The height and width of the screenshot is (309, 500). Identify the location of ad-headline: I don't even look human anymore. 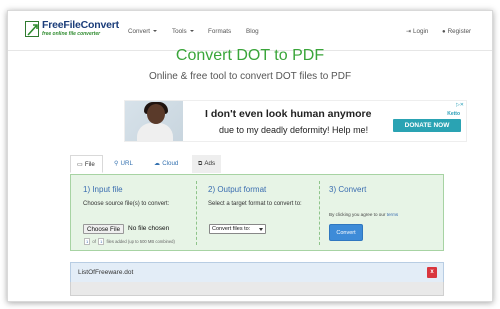
(288, 114).